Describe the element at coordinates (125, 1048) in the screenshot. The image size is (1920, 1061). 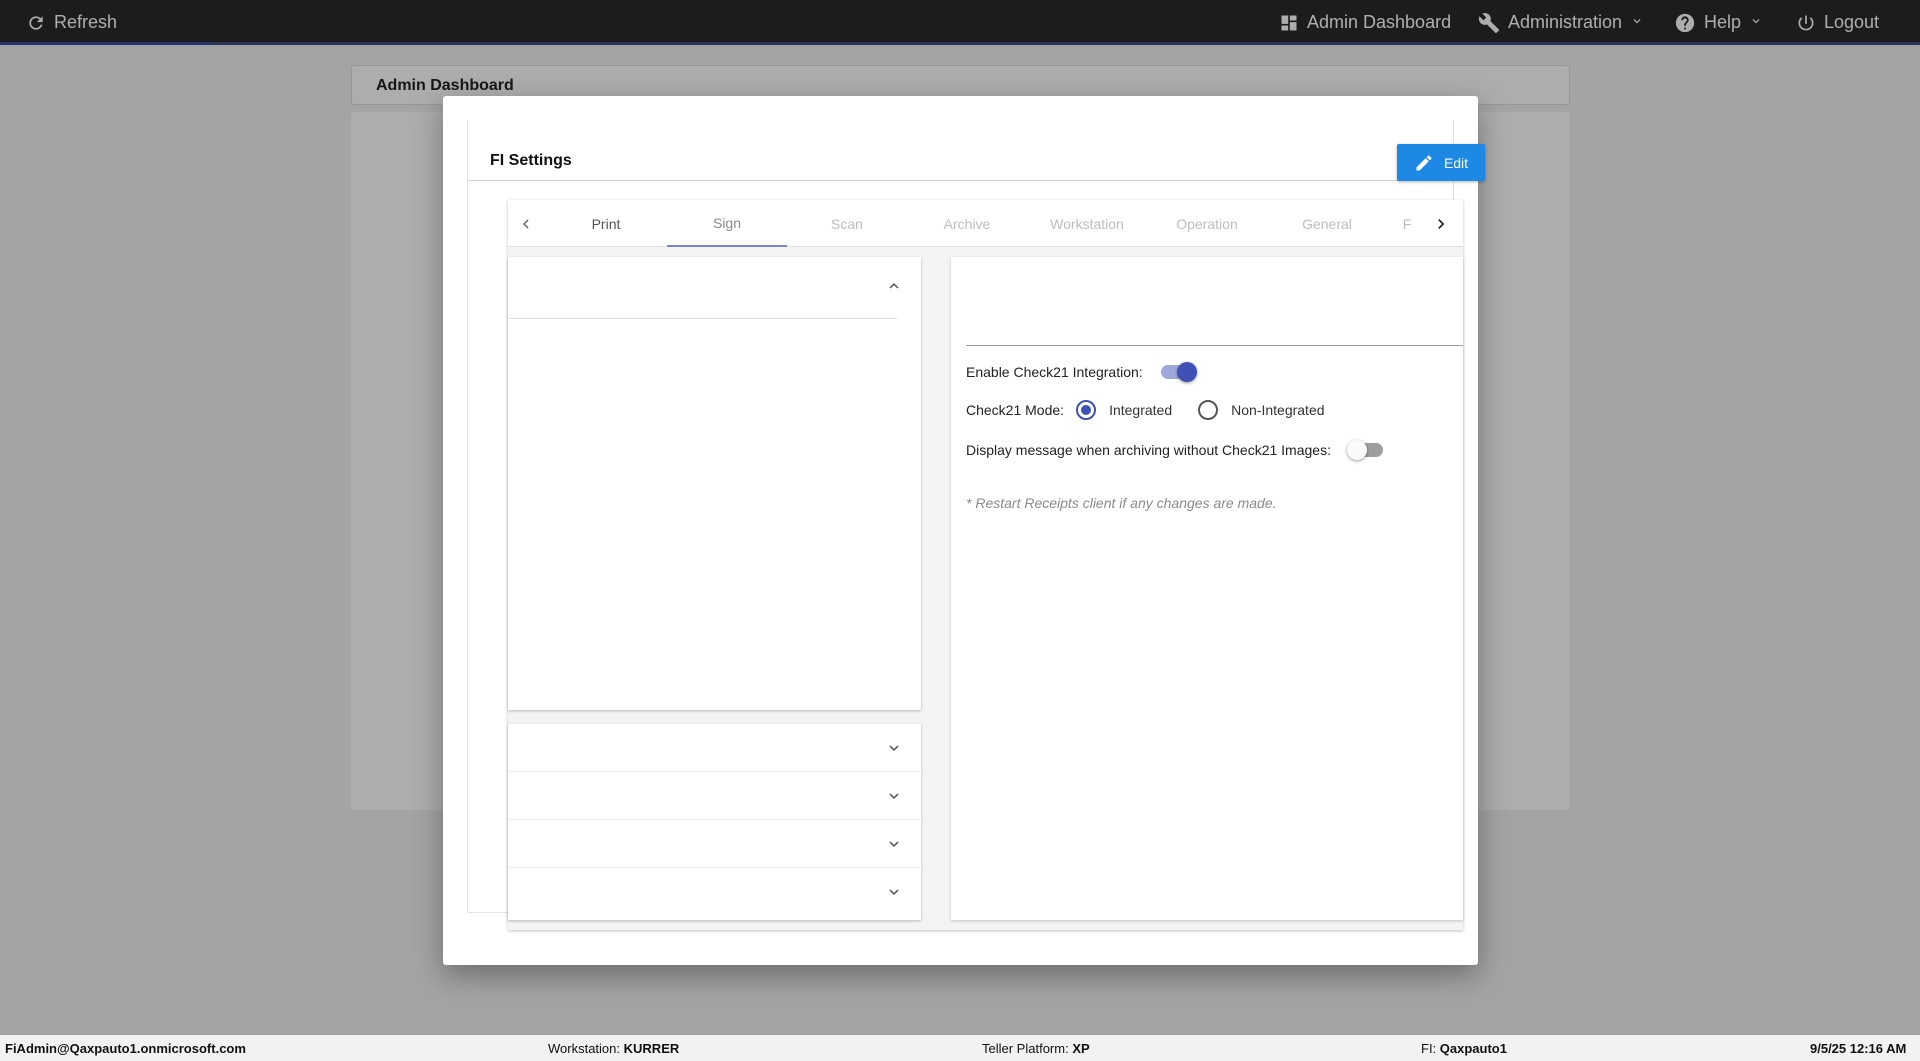
I see `footer-user: FiAdmin@Qaxpauto1.onmicrosoft.com` at that location.